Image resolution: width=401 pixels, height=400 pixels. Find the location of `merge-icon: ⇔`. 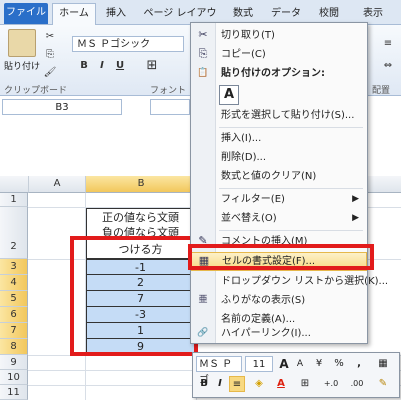

merge-icon: ⇔ is located at coordinates (388, 66).